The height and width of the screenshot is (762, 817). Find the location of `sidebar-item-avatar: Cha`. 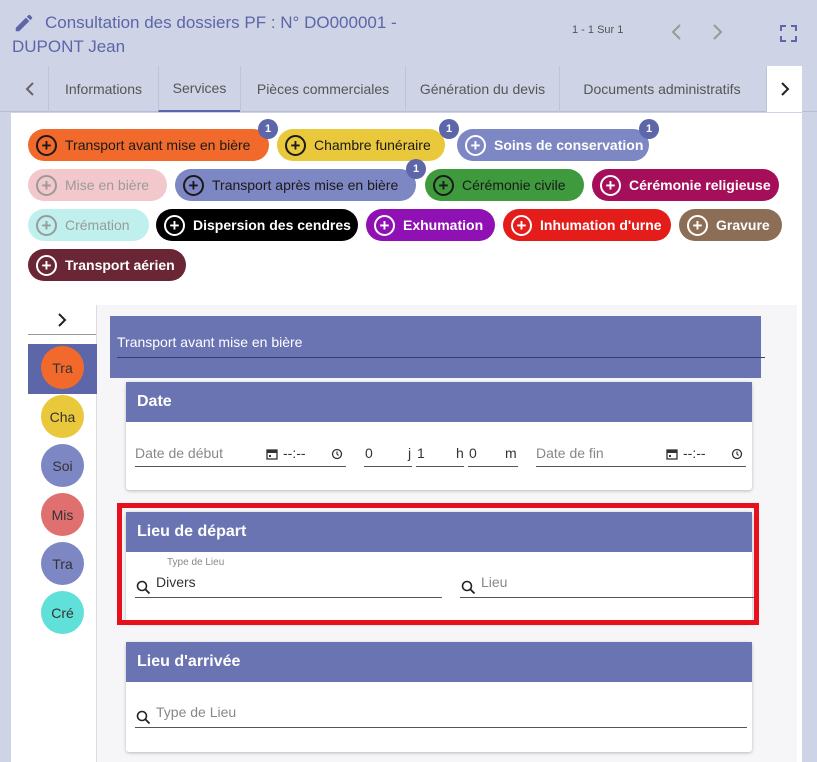

sidebar-item-avatar: Cha is located at coordinates (62, 416).